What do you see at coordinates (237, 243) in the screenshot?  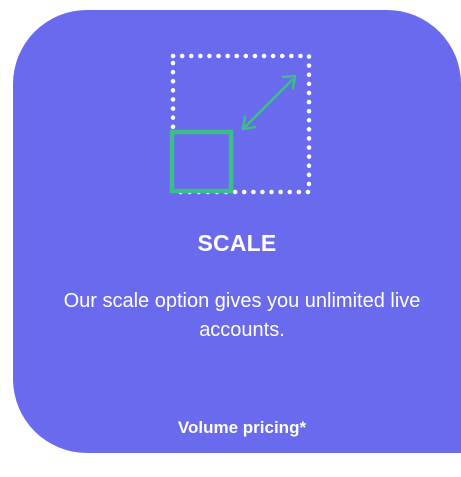 I see `plan-title: SCALE` at bounding box center [237, 243].